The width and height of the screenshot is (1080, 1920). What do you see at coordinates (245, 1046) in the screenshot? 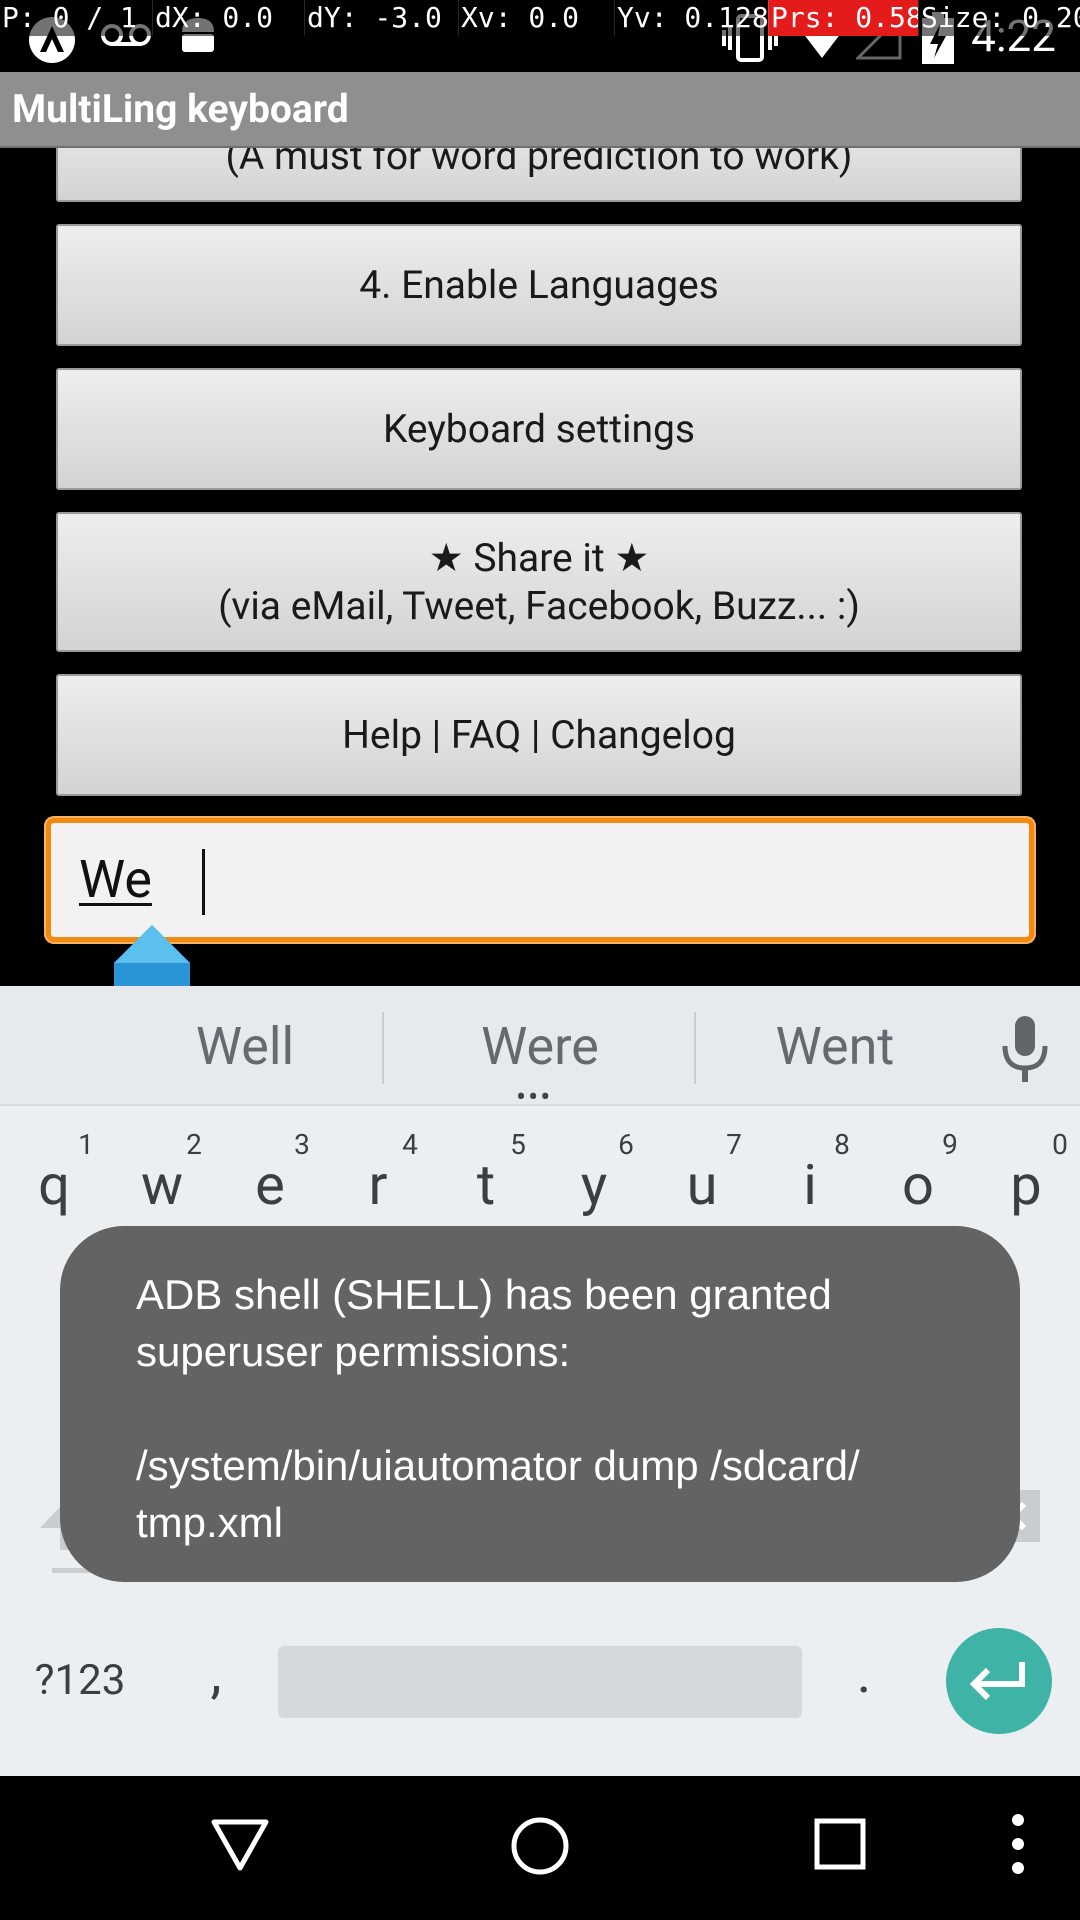
I see `suggestion-1: Well` at bounding box center [245, 1046].